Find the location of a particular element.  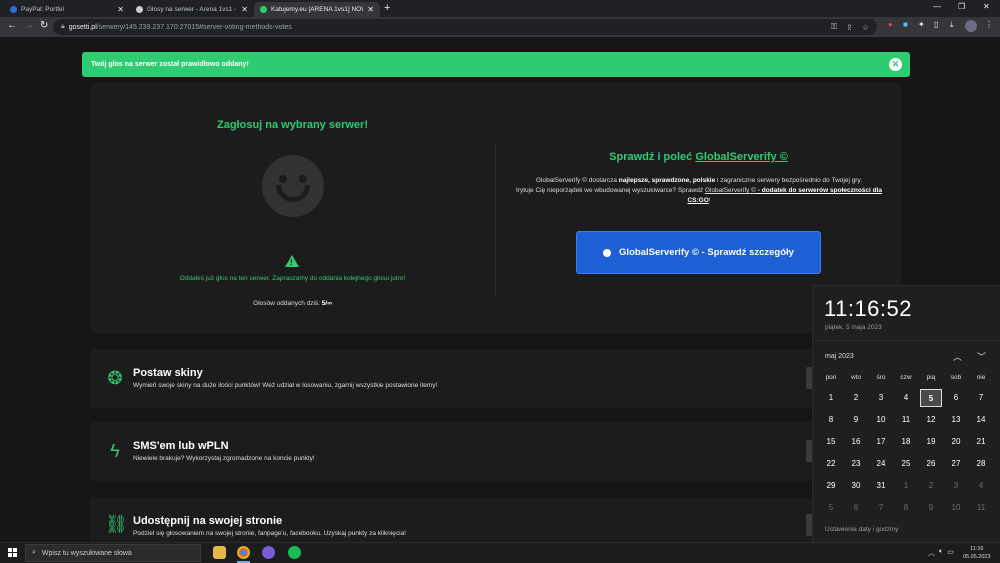

key-icon: ⚿ is located at coordinates (834, 27).